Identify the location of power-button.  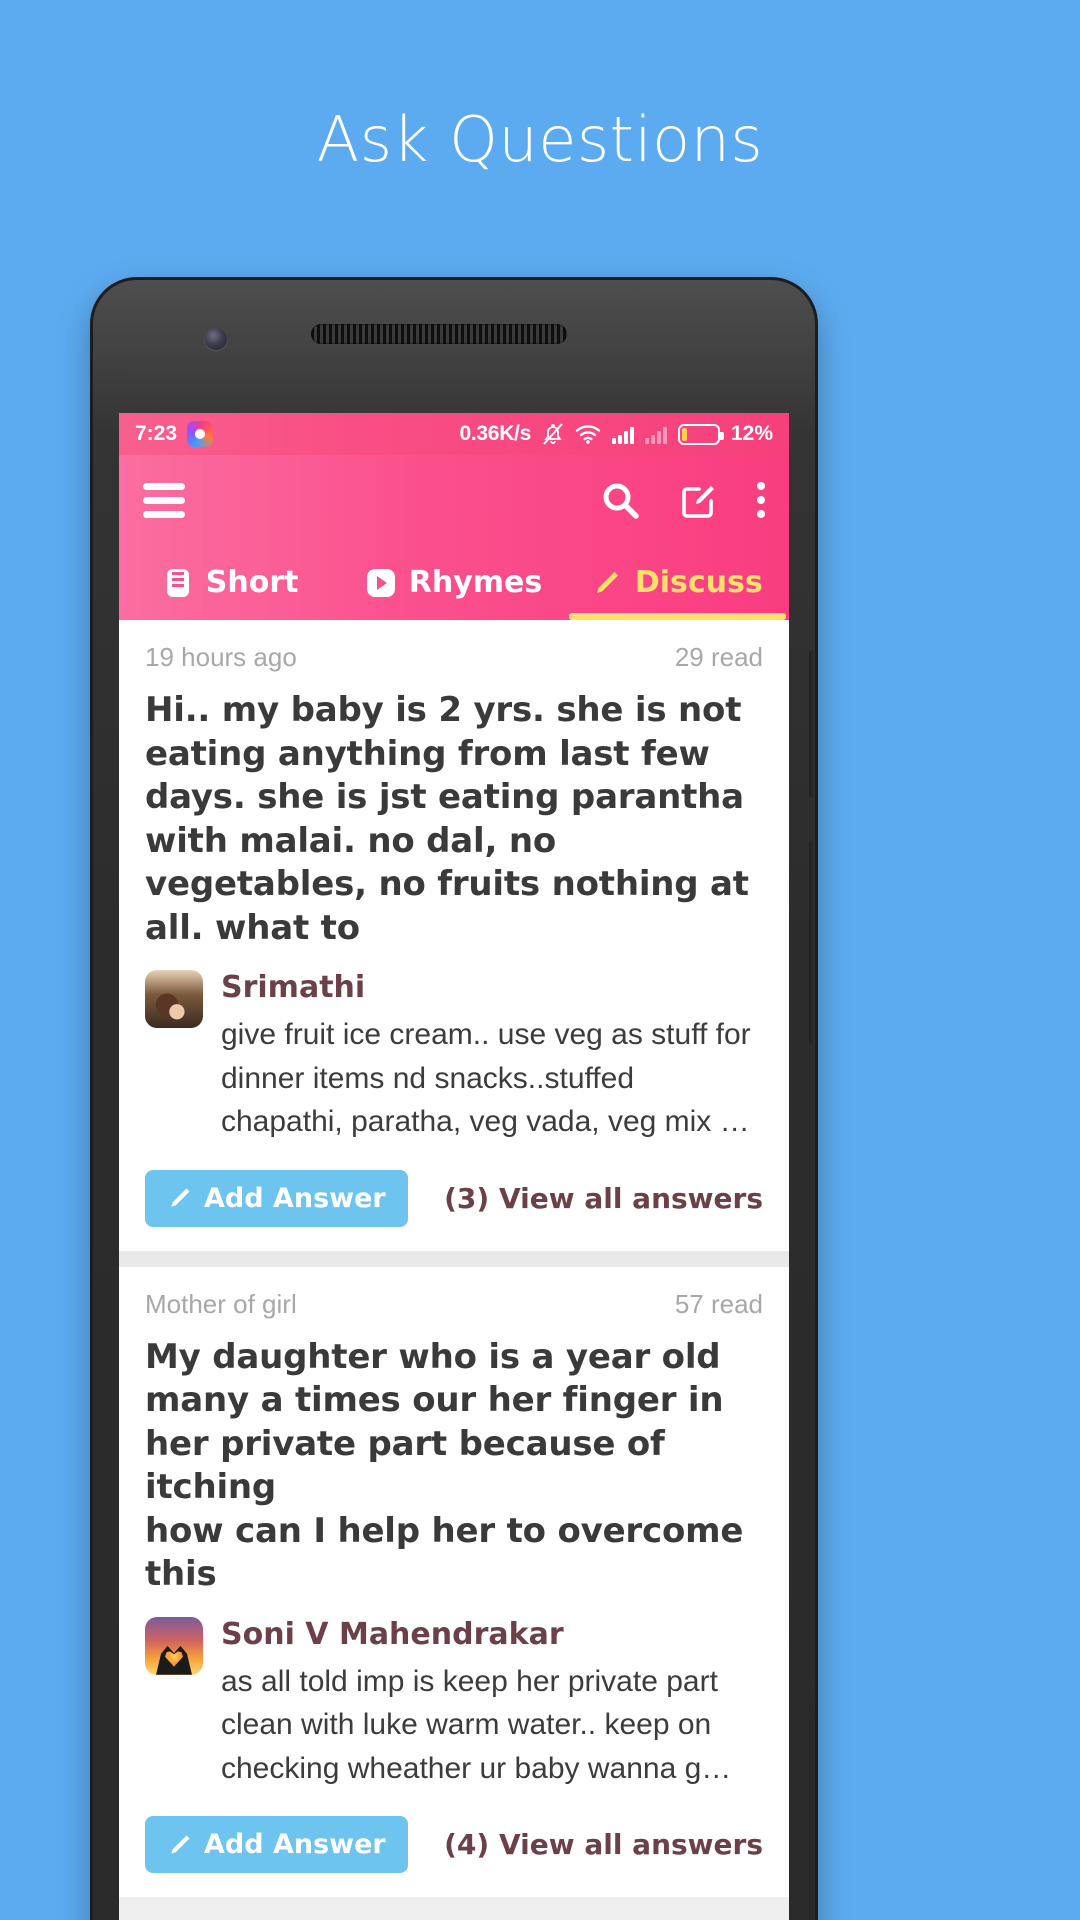
(812, 942).